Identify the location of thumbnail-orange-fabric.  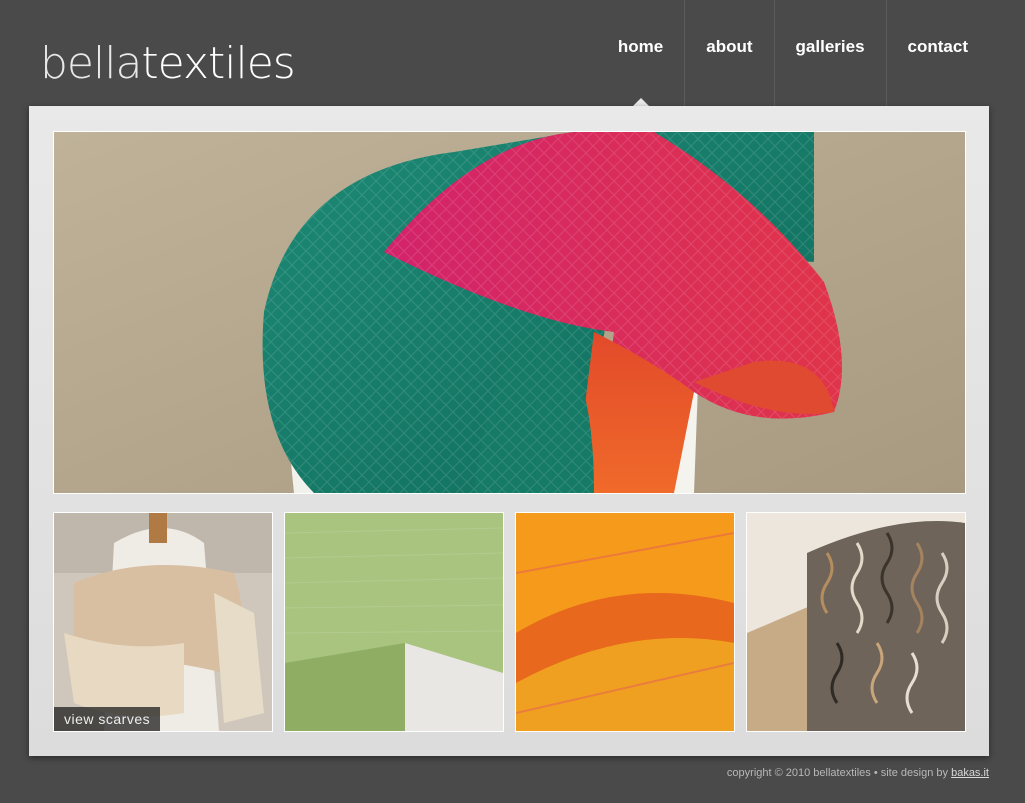
(625, 622).